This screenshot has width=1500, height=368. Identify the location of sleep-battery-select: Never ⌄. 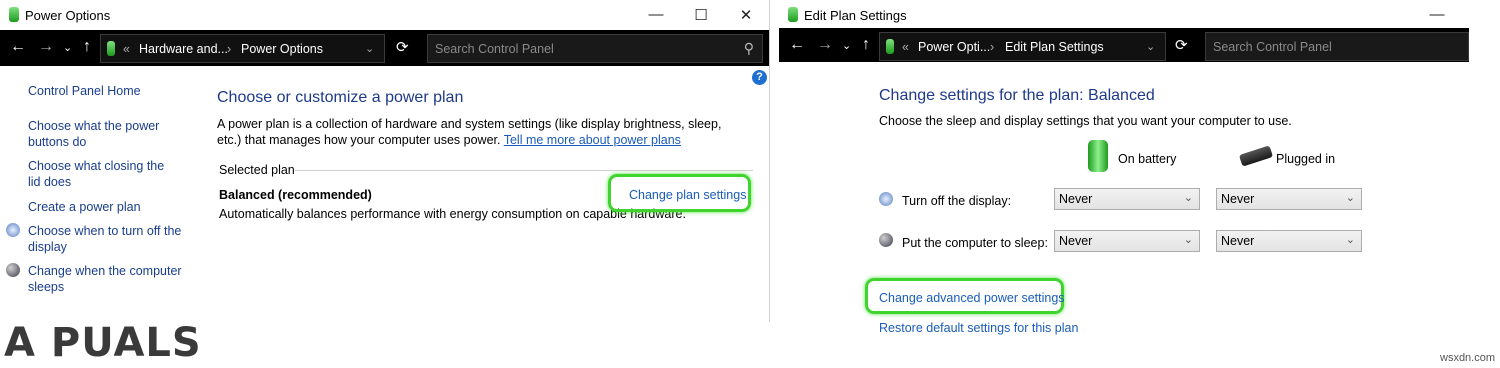
(1127, 241).